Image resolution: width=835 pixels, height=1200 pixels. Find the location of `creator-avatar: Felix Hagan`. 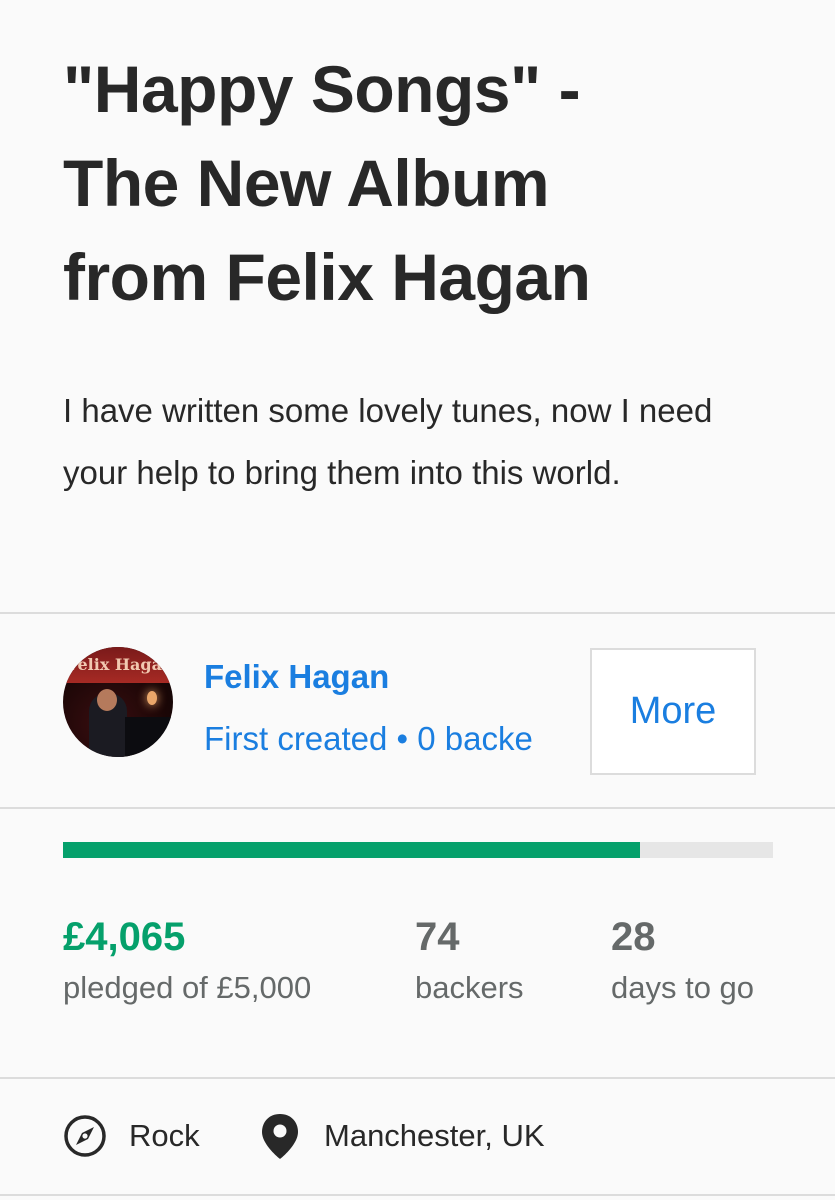

creator-avatar: Felix Hagan is located at coordinates (118, 702).